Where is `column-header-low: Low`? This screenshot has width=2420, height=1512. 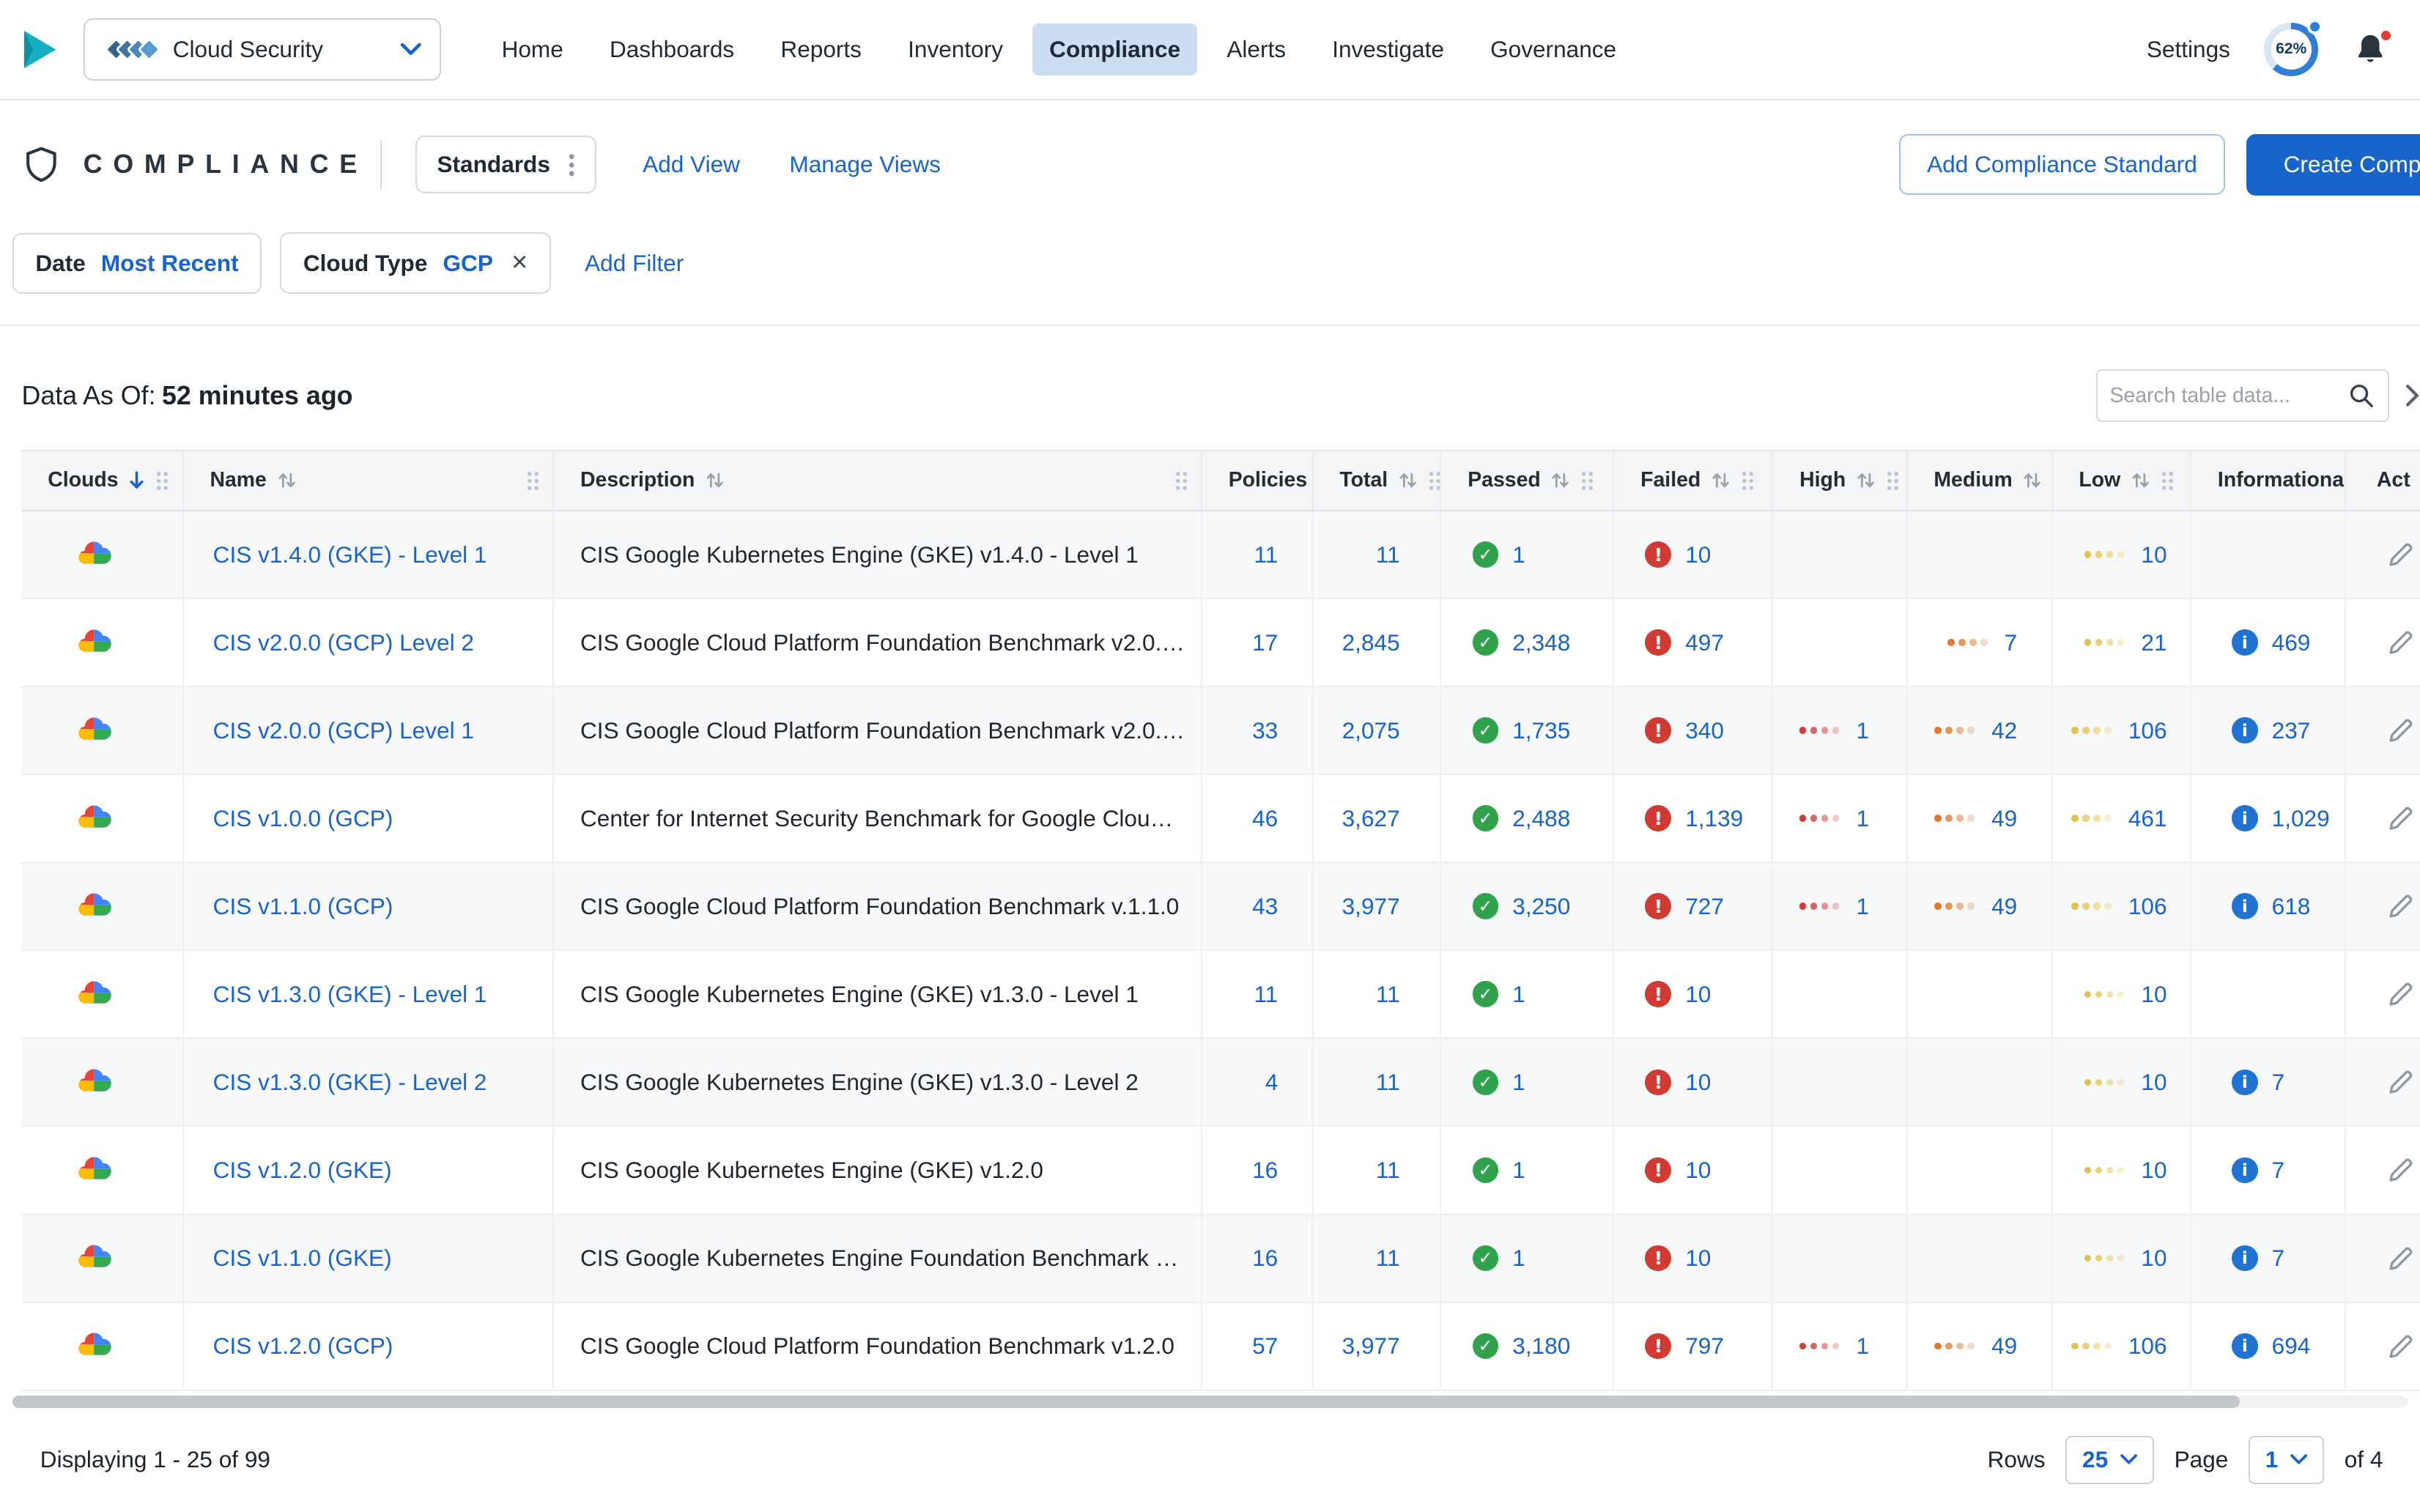
column-header-low: Low is located at coordinates (2122, 480).